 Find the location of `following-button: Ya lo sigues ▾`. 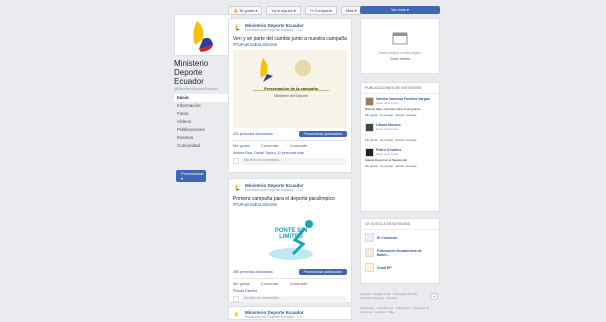

following-button: Ya lo sigues ▾ is located at coordinates (283, 10).